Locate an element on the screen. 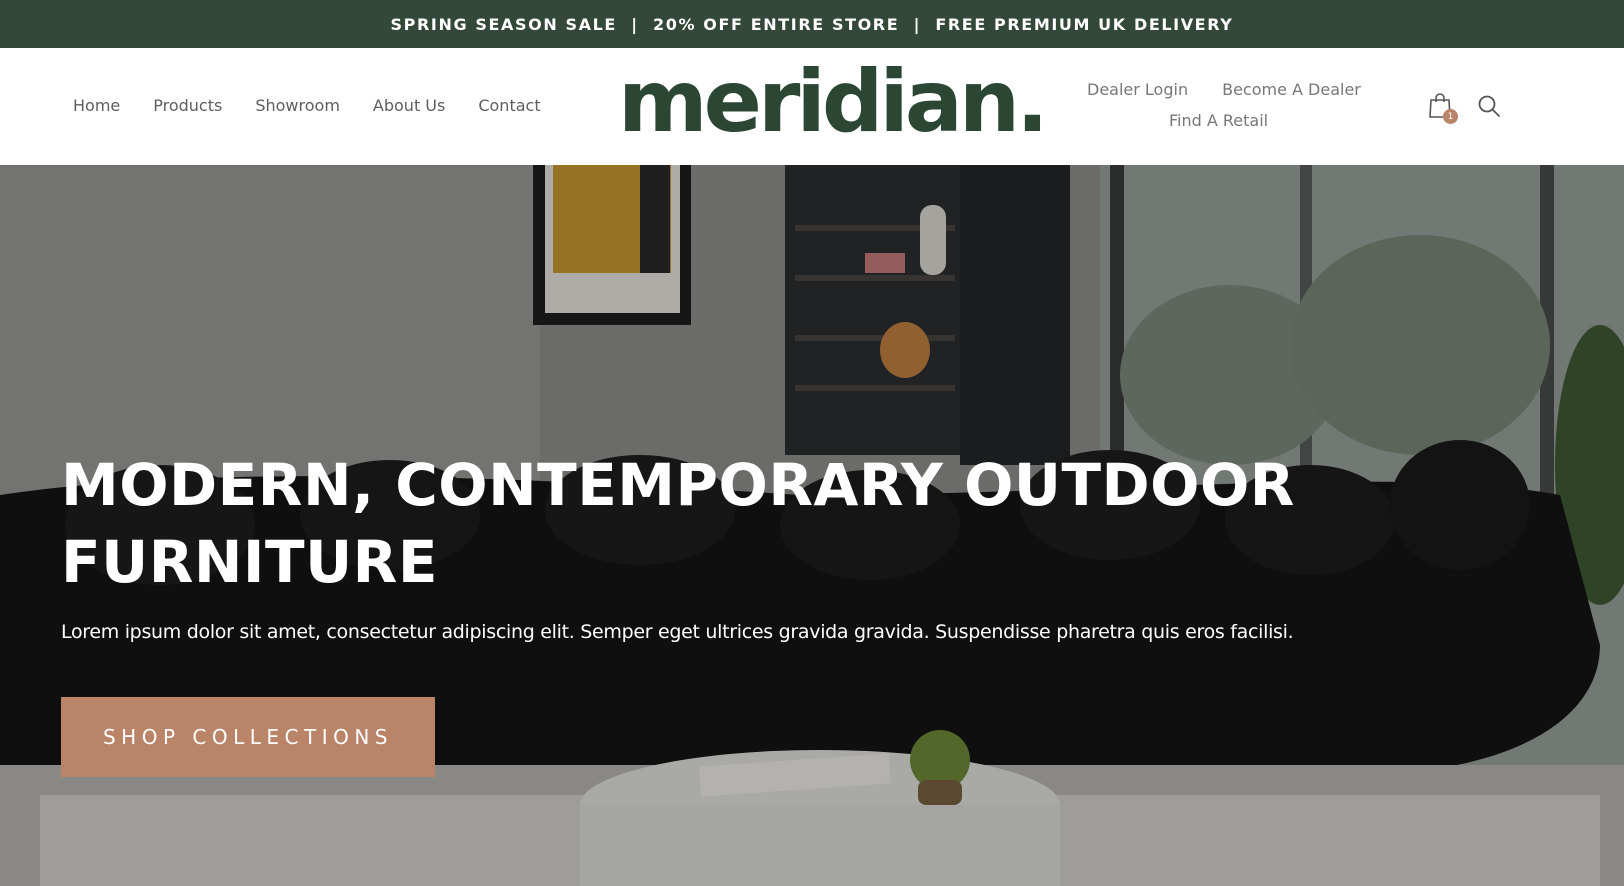  retail-nav: Find A Retail is located at coordinates (1218, 121).